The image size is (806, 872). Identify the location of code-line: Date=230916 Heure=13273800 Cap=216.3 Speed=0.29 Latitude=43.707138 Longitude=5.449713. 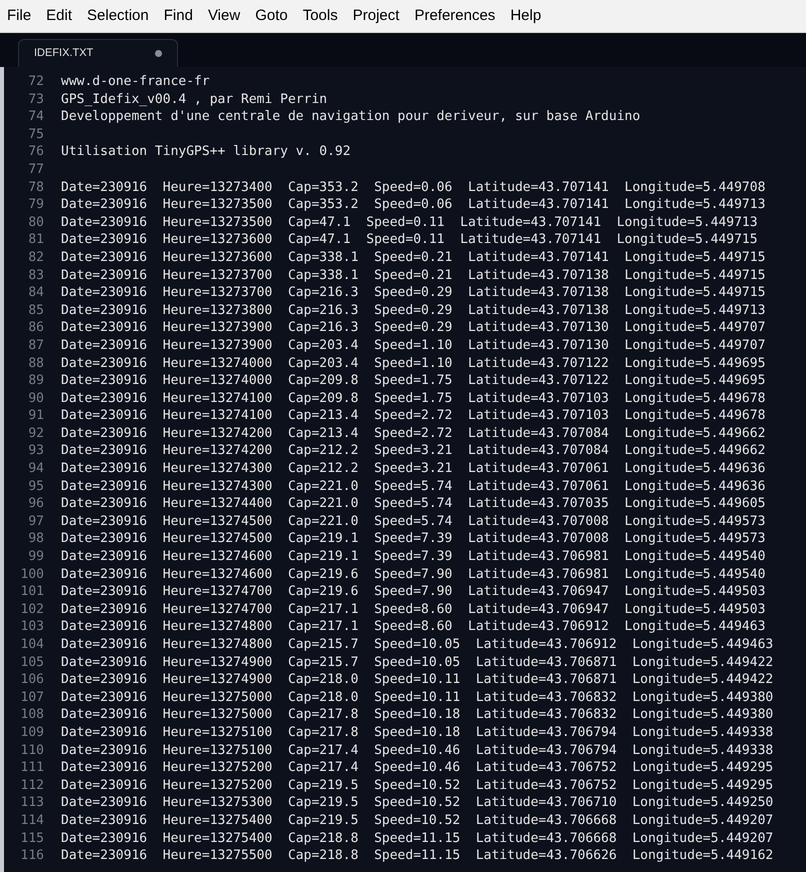
(413, 311).